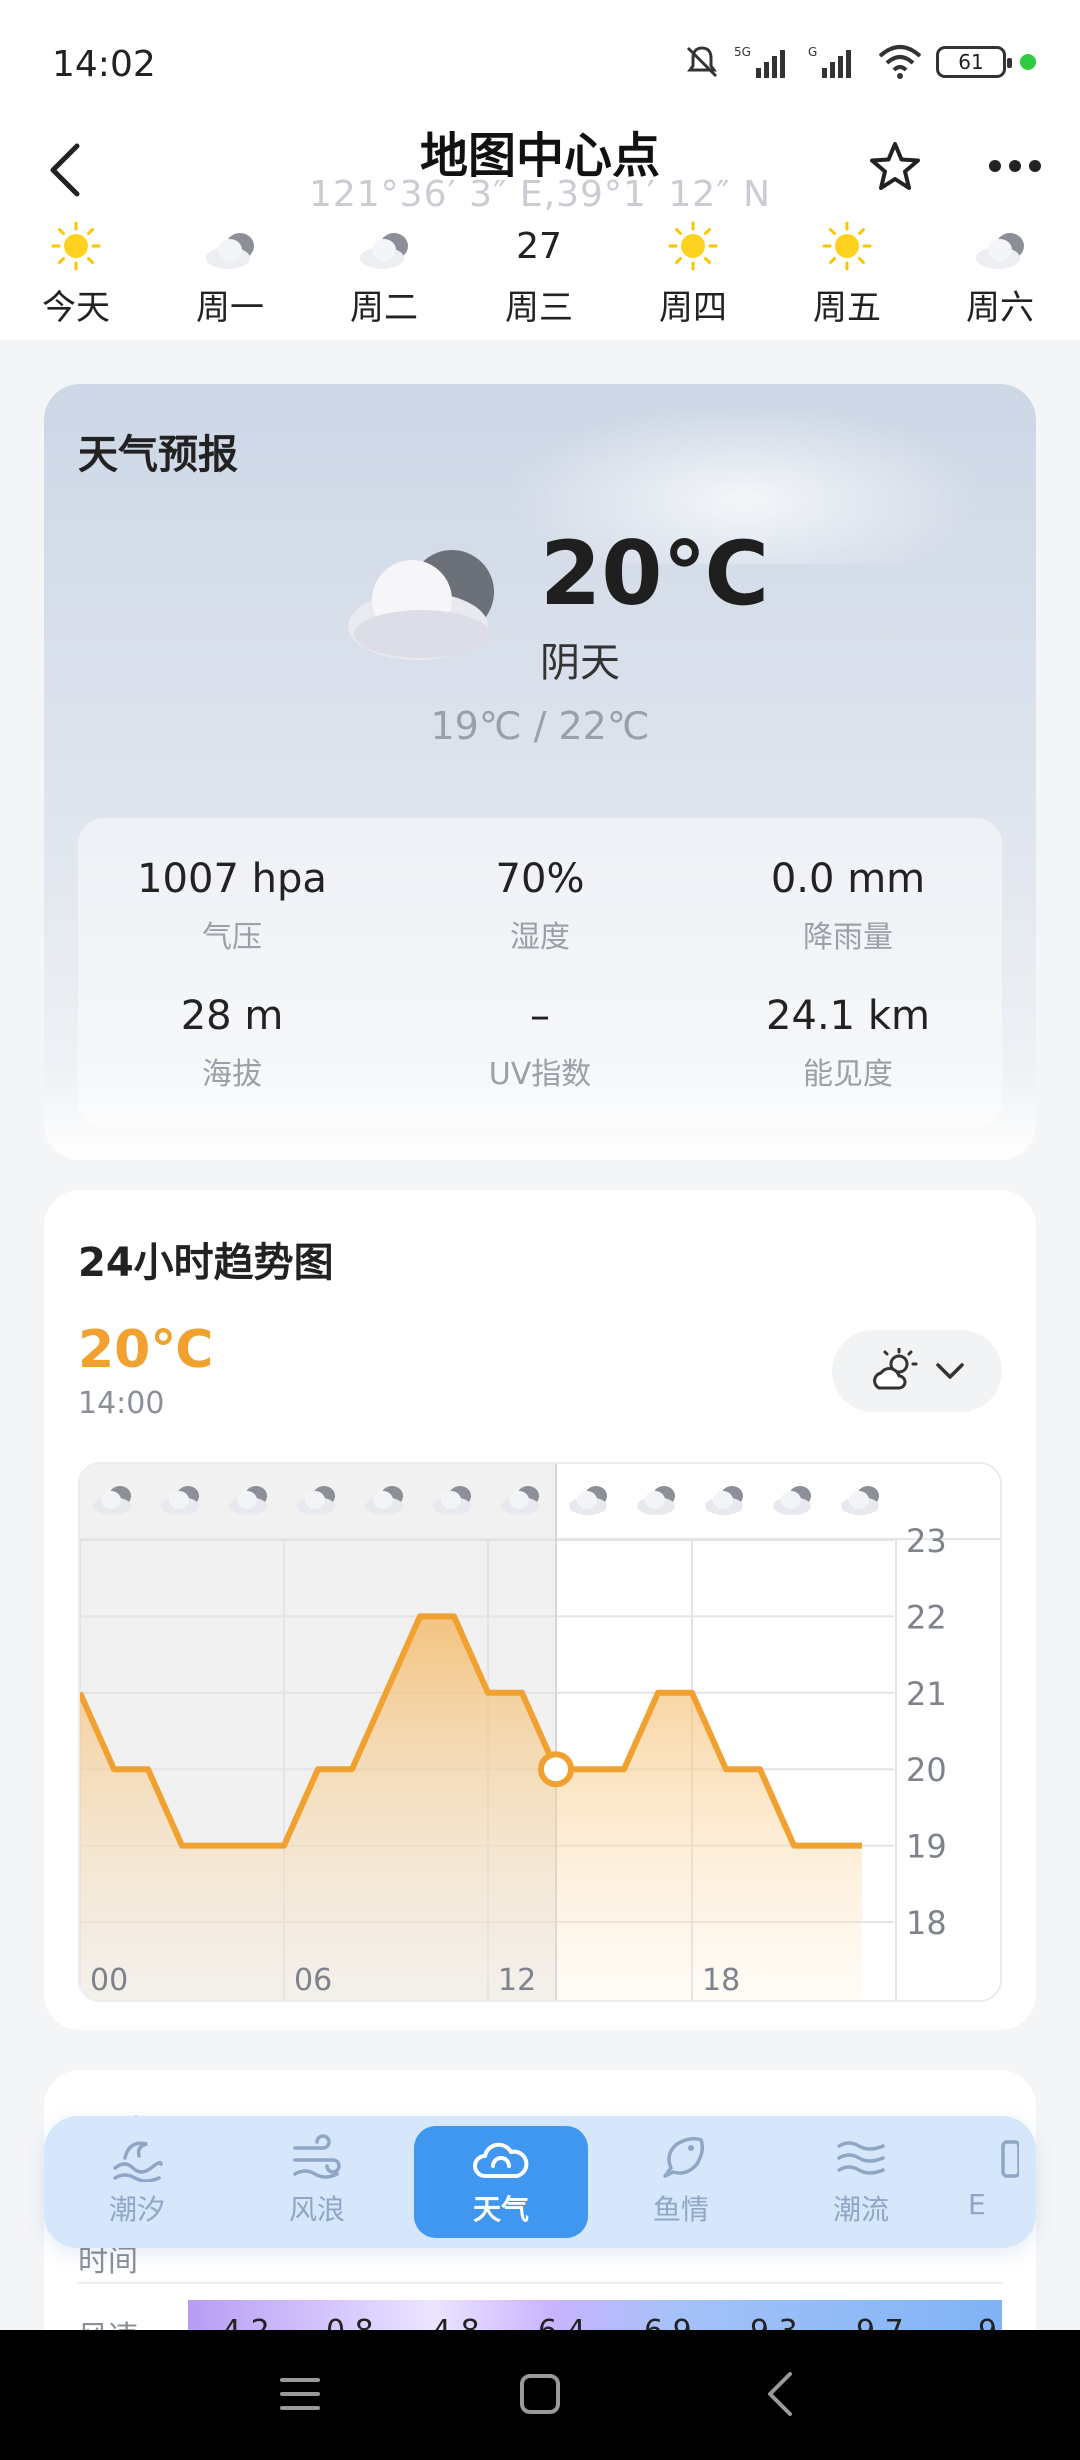  What do you see at coordinates (109, 1980) in the screenshot?
I see `x-tick-label: 00` at bounding box center [109, 1980].